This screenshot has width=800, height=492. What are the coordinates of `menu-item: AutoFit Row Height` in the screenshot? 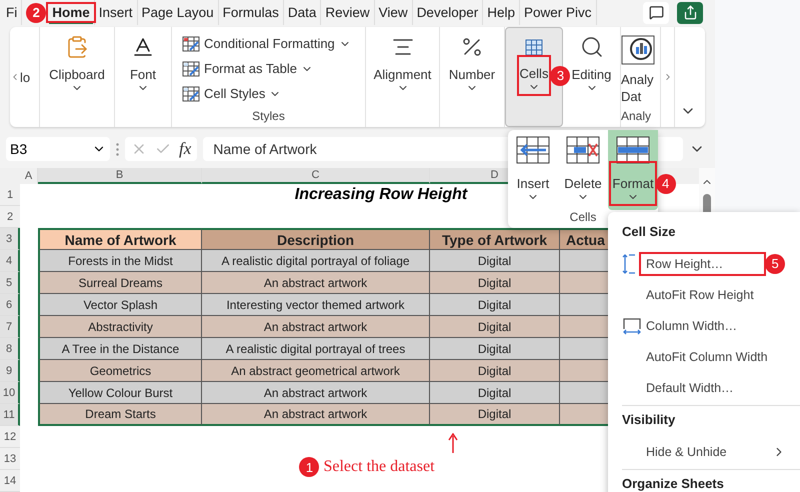 It's located at (704, 294).